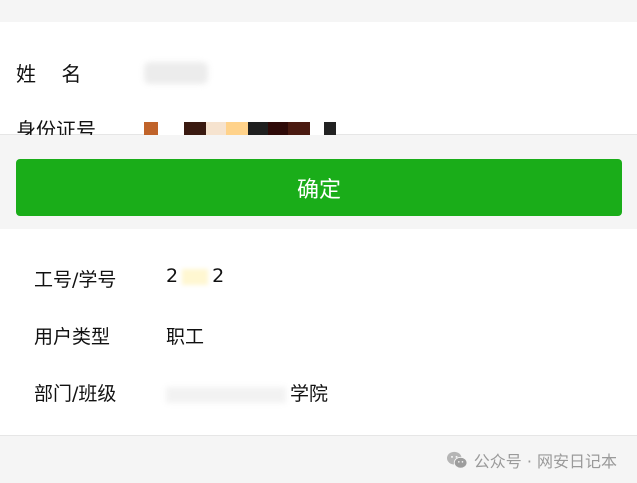 This screenshot has height=483, width=637. What do you see at coordinates (309, 394) in the screenshot?
I see `department-suffix: 学院` at bounding box center [309, 394].